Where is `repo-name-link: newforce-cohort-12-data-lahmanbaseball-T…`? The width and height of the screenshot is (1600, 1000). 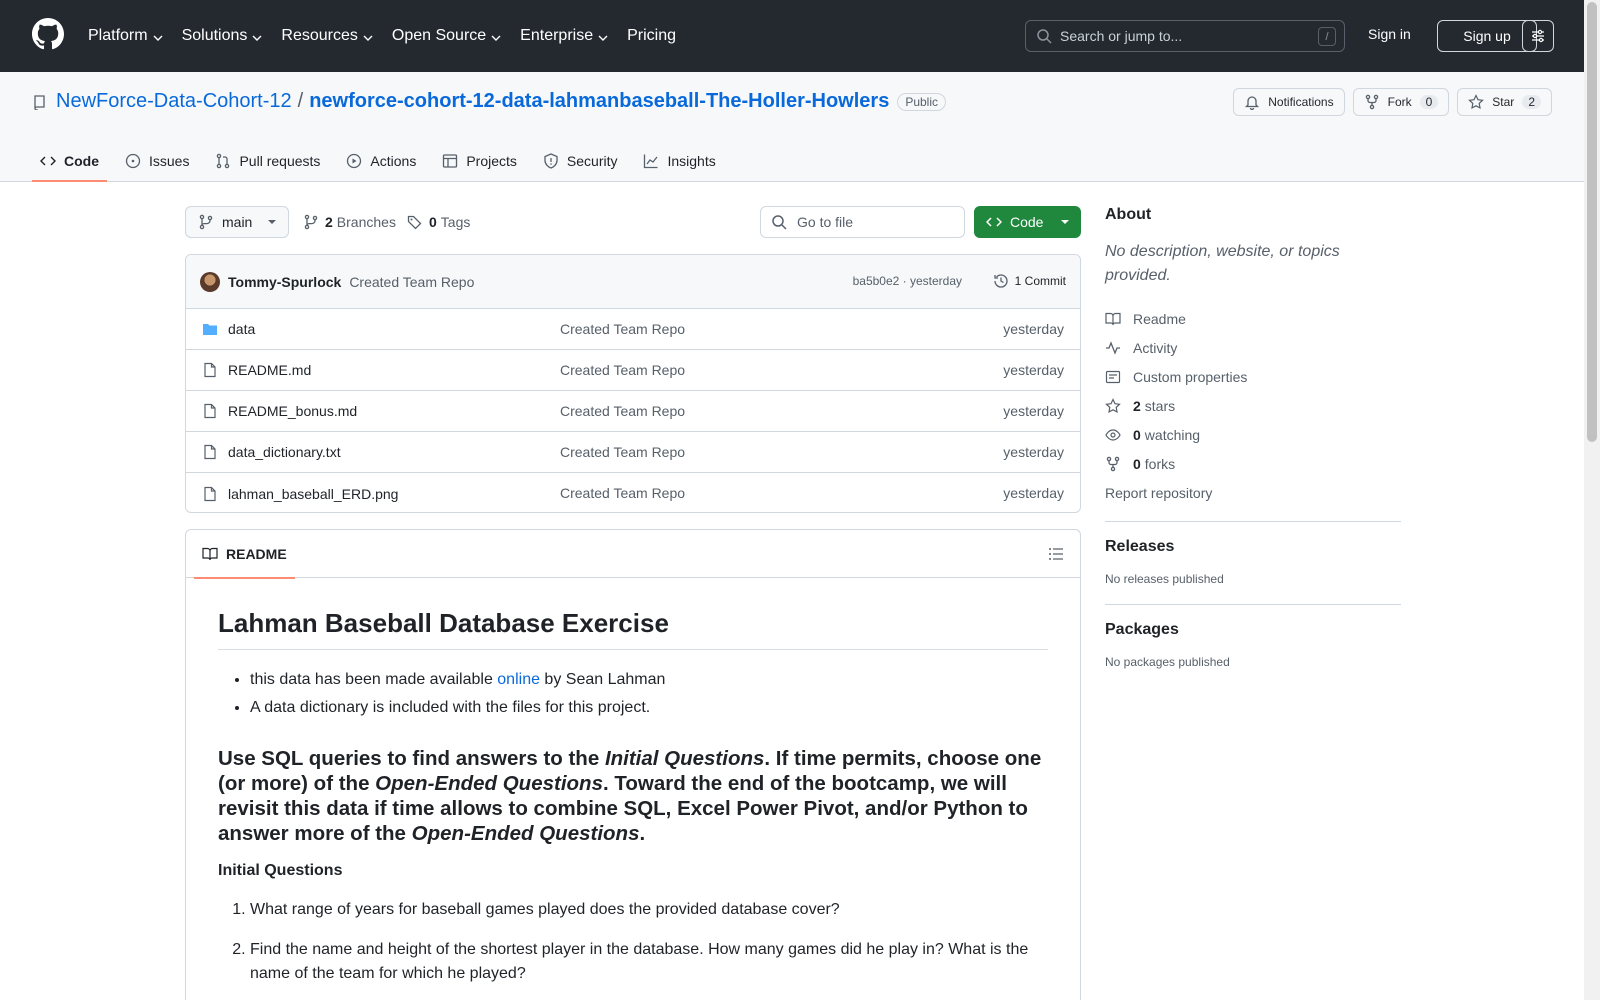
repo-name-link: newforce-cohort-12-data-lahmanbaseball-T… is located at coordinates (599, 101).